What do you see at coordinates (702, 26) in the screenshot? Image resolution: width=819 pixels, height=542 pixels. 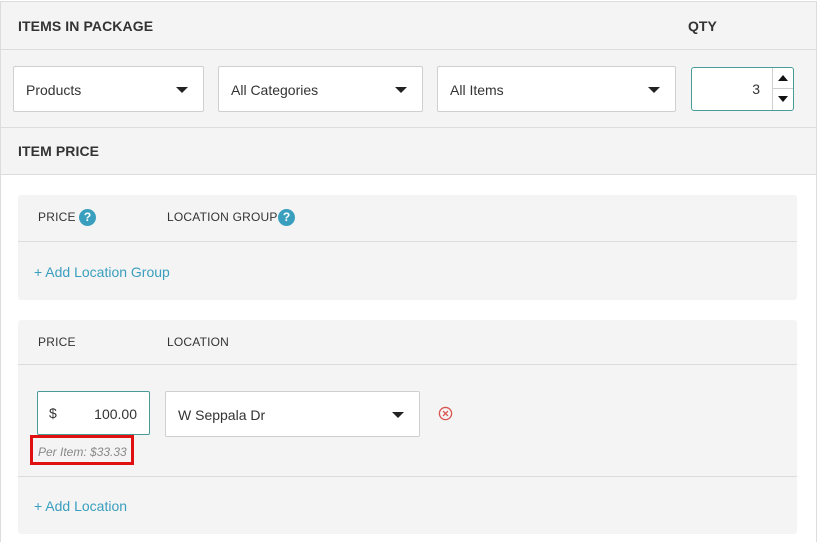 I see `qty-label: QTY` at bounding box center [702, 26].